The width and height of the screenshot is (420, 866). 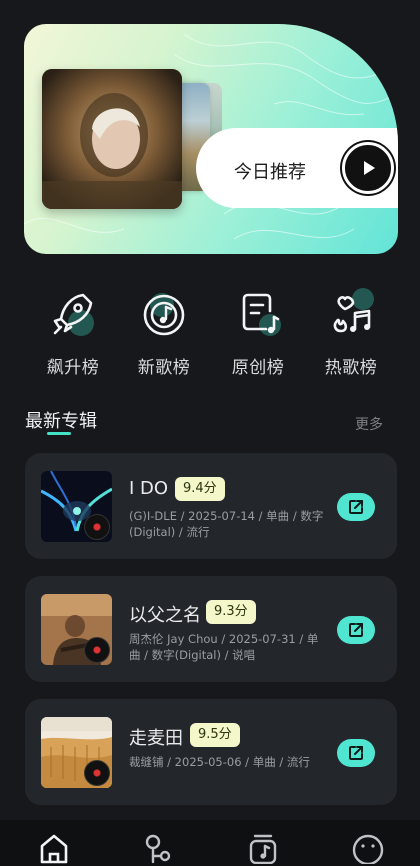 I want to click on rocket-icon, so click(x=73, y=313).